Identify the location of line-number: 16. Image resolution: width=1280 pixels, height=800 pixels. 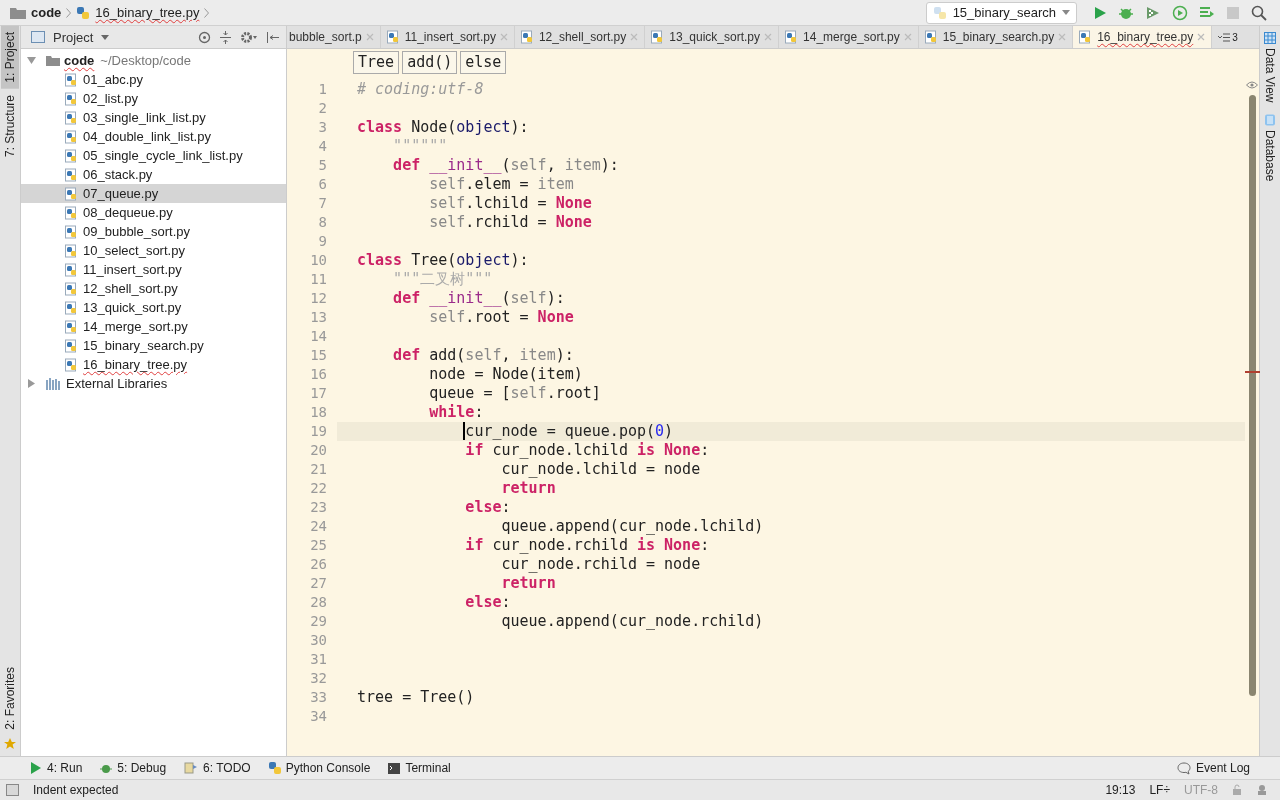
(318, 374).